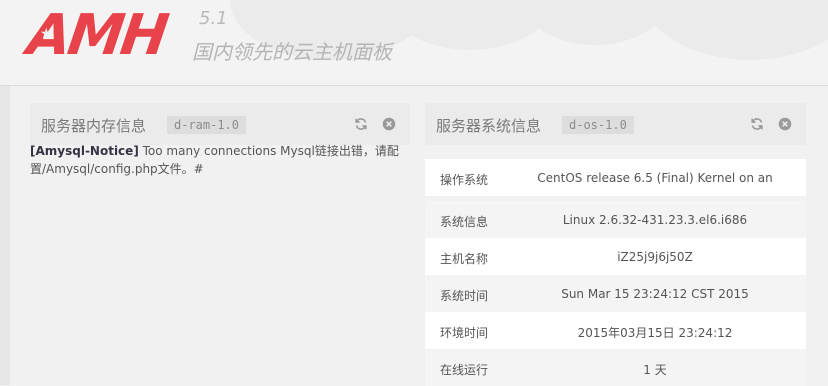  I want to click on memory-panel: 服务器内存信息 d-ram-1.0, so click(220, 124).